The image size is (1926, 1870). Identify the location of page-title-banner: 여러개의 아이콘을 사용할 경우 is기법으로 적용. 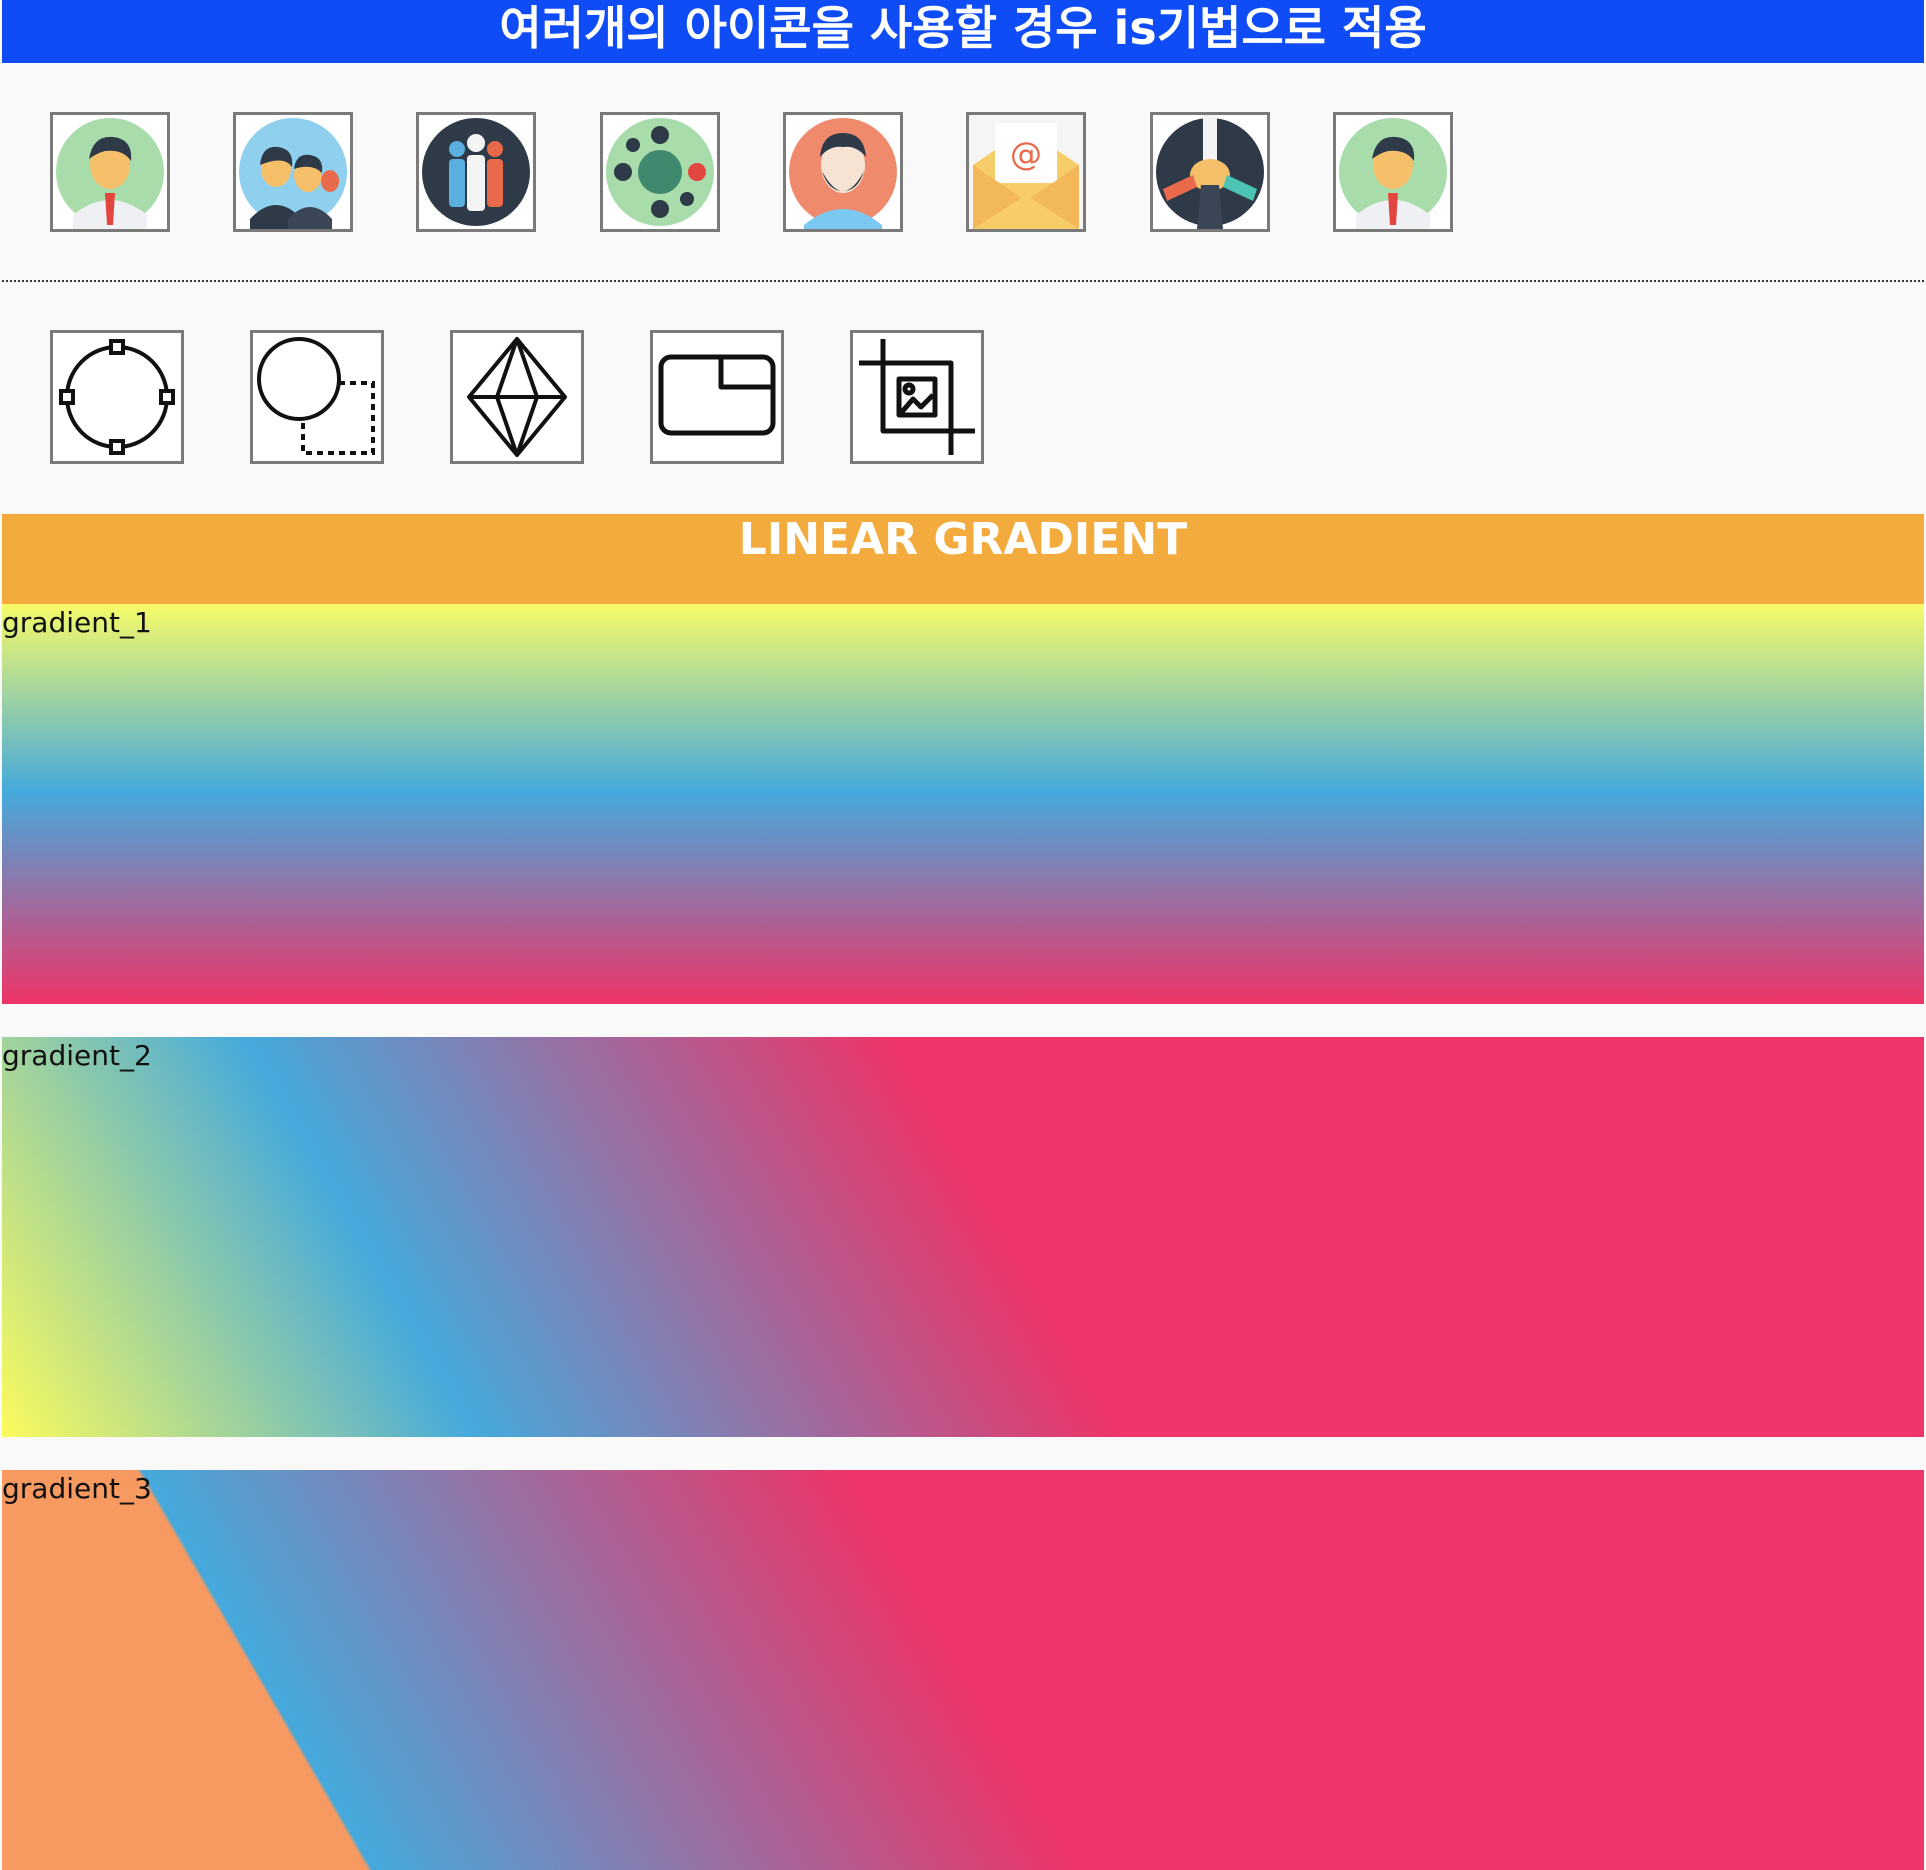
(963, 31).